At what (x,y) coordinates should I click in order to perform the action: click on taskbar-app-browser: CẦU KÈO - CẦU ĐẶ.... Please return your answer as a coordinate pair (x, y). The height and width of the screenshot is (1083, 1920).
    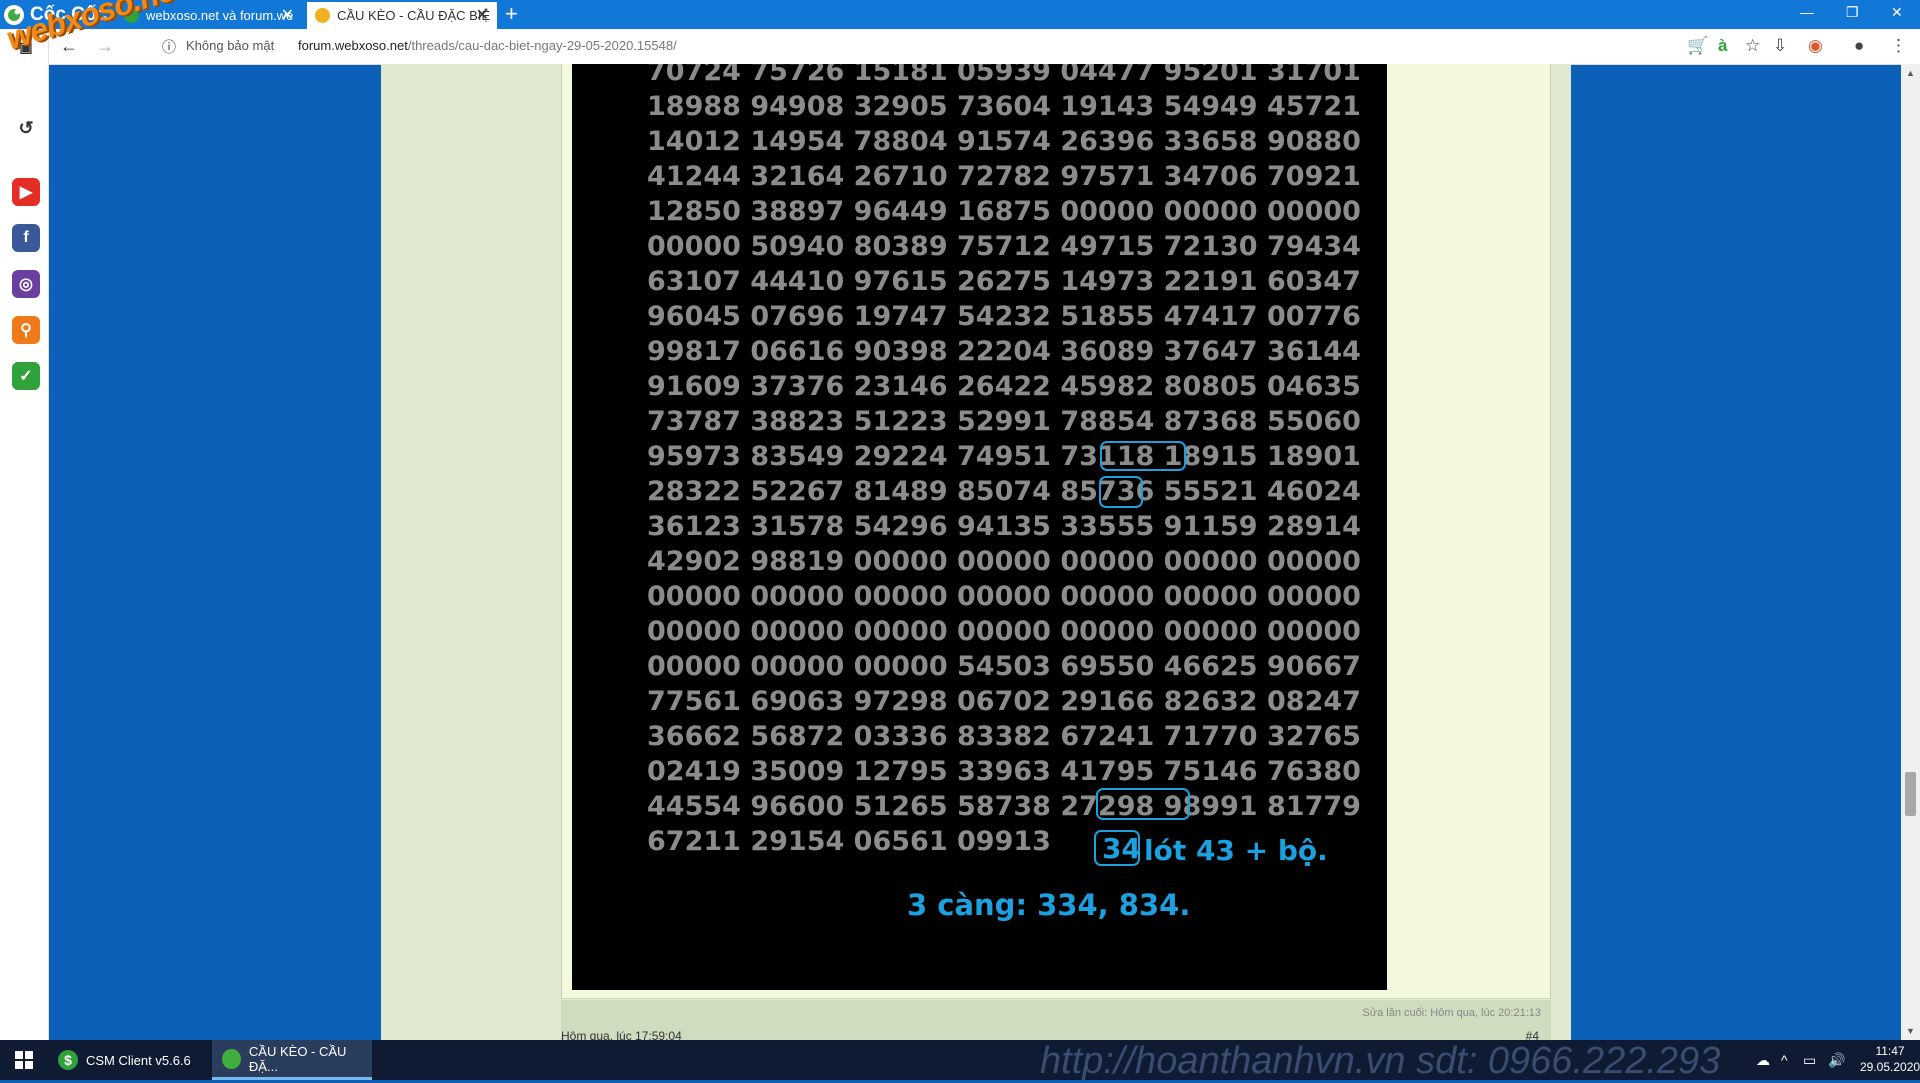
    Looking at the image, I should click on (292, 1060).